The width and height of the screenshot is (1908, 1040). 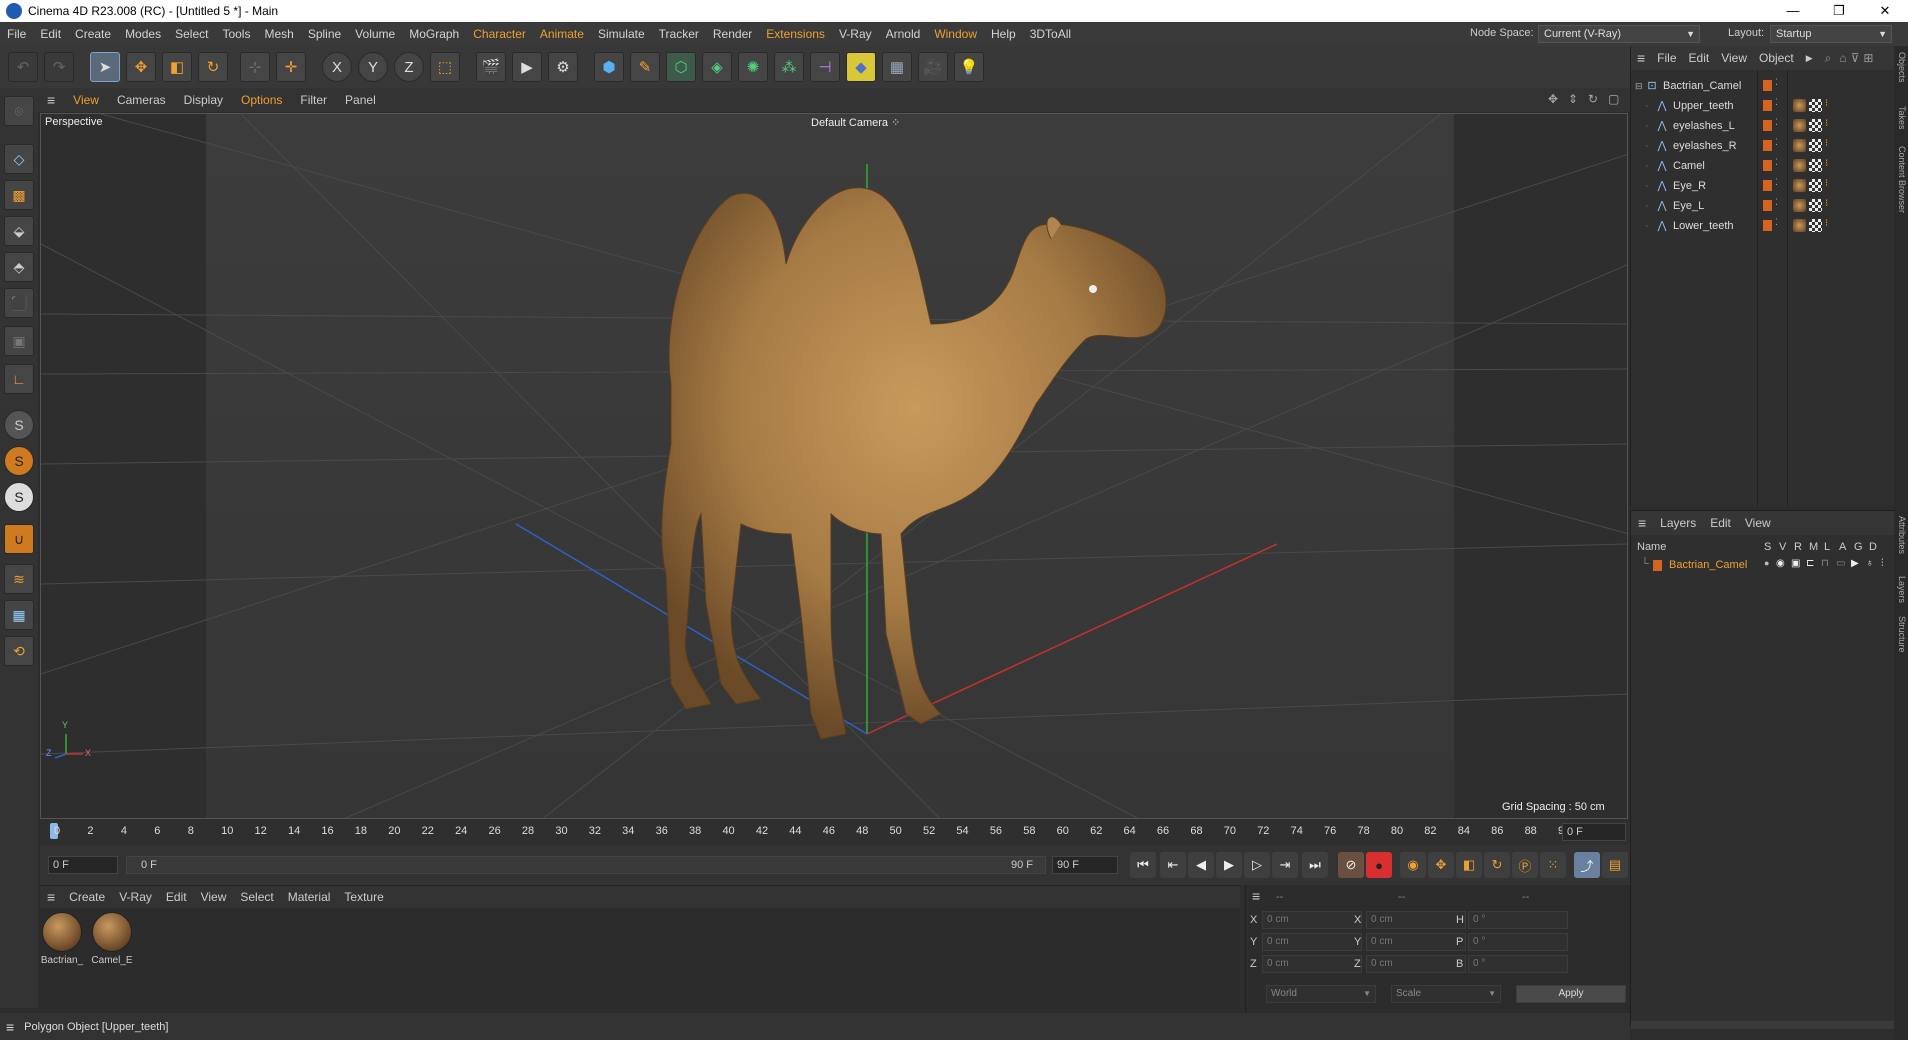 What do you see at coordinates (19, 341) in the screenshot?
I see `uv-mode-button: ▣` at bounding box center [19, 341].